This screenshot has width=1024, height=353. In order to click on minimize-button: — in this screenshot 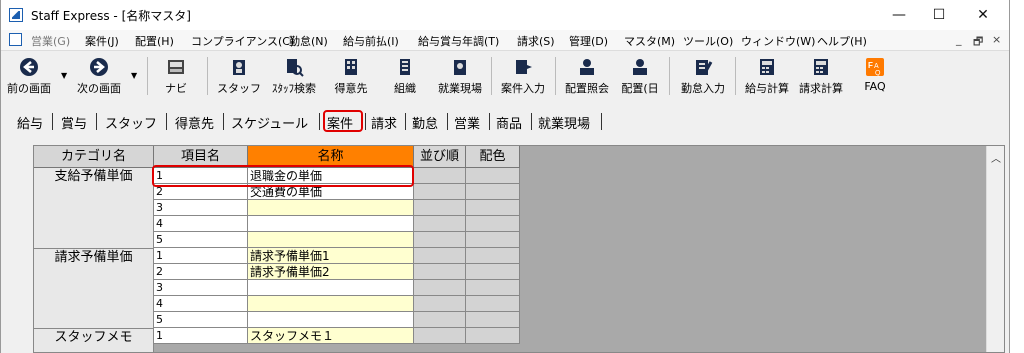, I will do `click(899, 15)`.